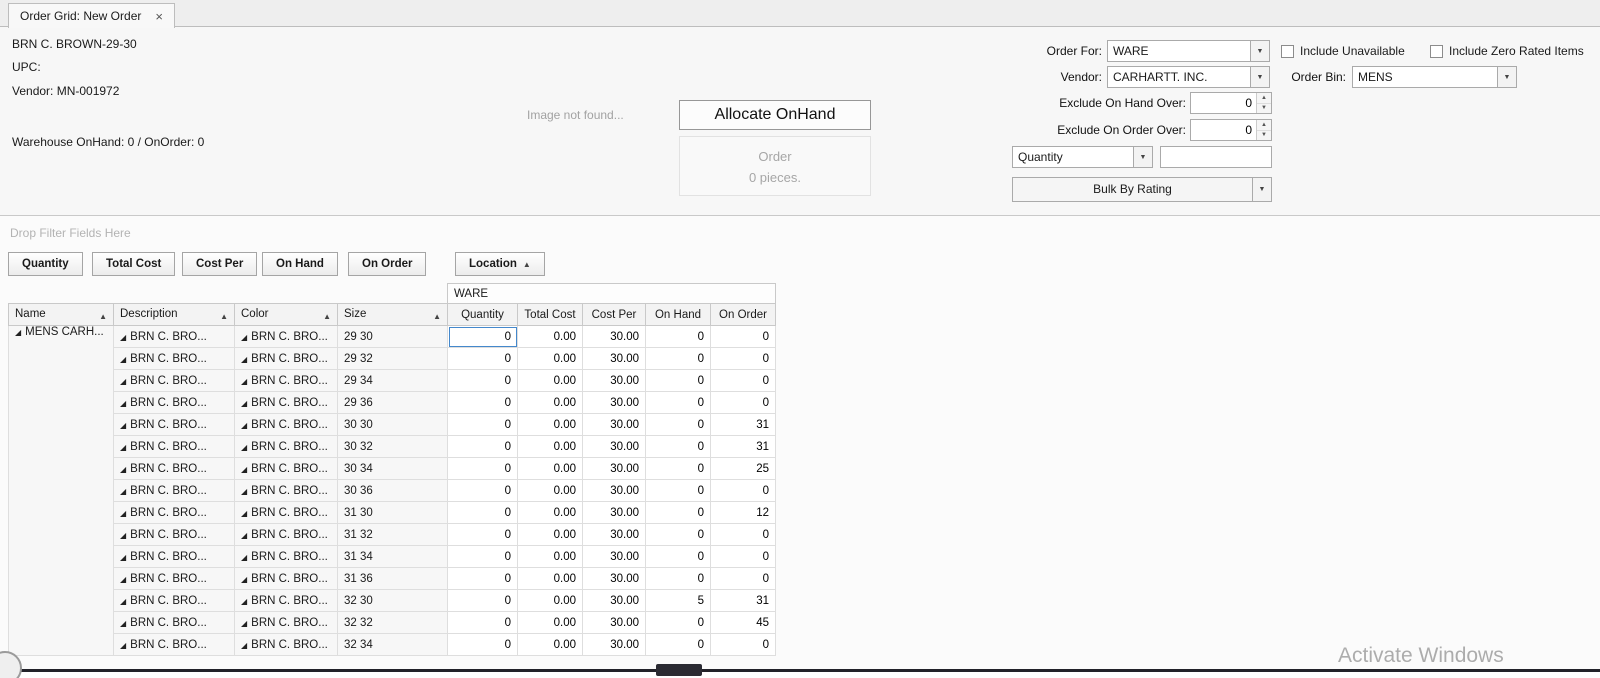 The image size is (1600, 678). I want to click on spin-up-icon: ▲, so click(1264, 98).